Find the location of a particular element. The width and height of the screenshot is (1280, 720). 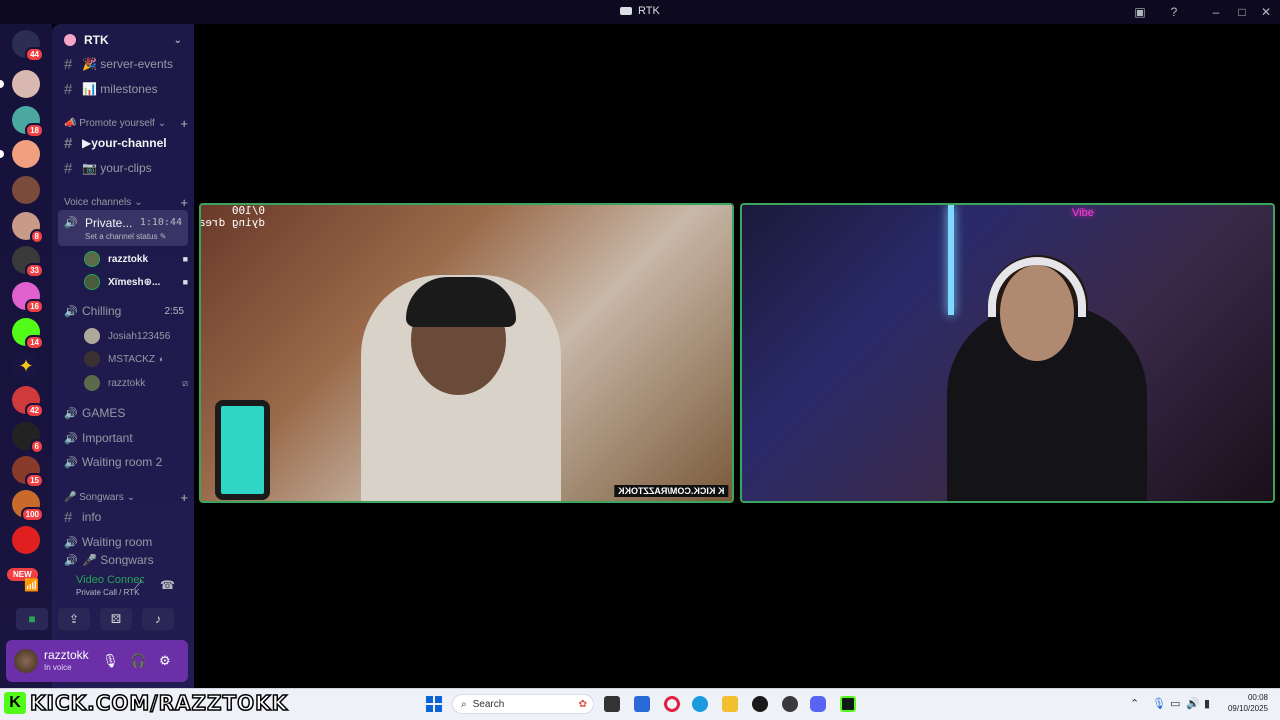

server-icon: 33 is located at coordinates (28, 262).